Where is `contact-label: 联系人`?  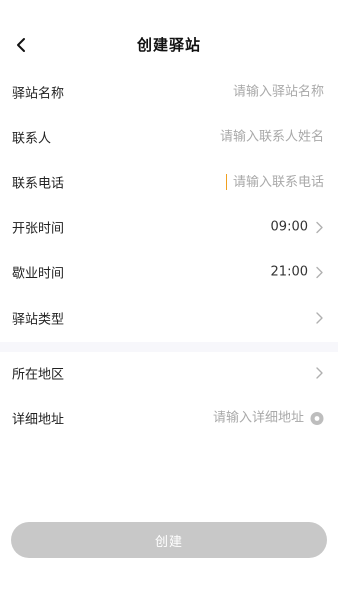 contact-label: 联系人 is located at coordinates (32, 139).